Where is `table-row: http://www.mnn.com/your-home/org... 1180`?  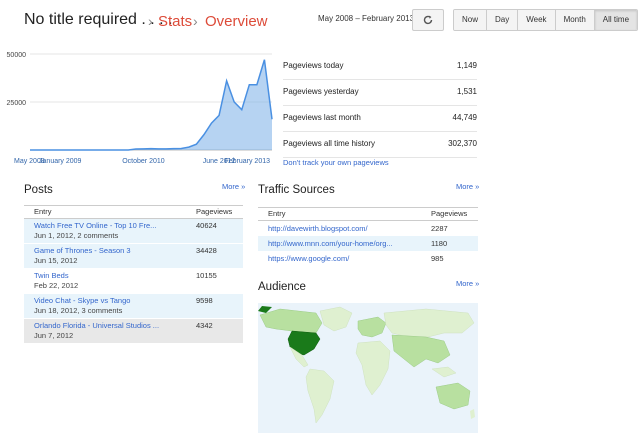 table-row: http://www.mnn.com/your-home/org... 1180 is located at coordinates (368, 243).